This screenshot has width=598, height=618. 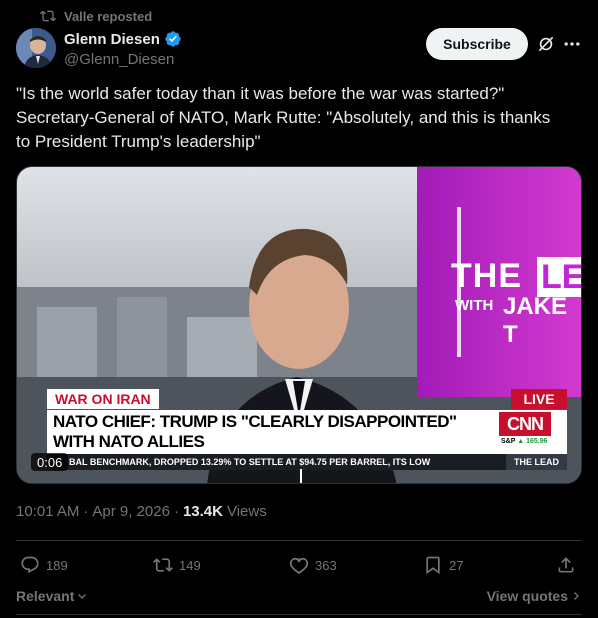 What do you see at coordinates (48, 16) in the screenshot?
I see `repost-icon` at bounding box center [48, 16].